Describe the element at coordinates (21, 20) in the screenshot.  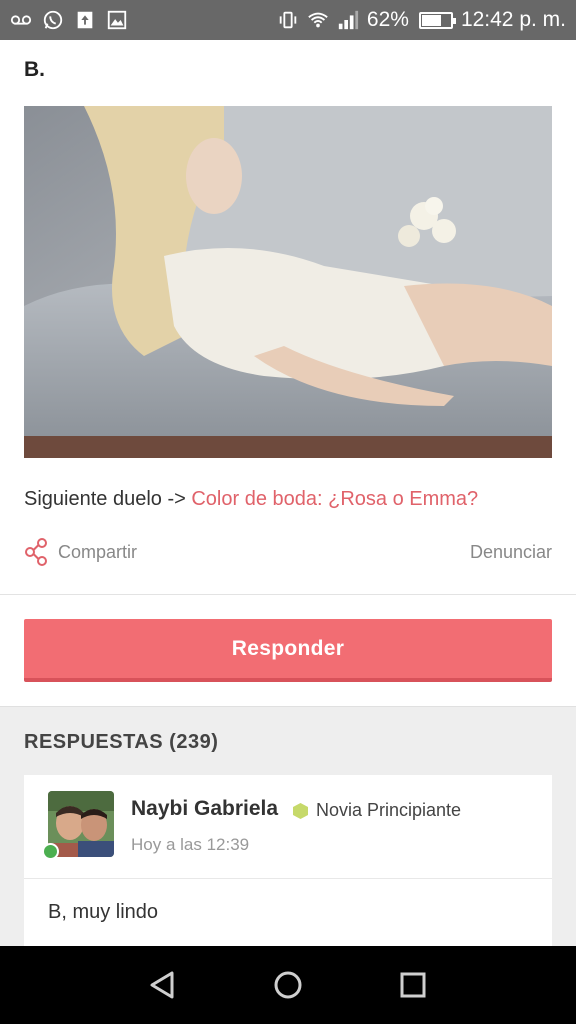
I see `voicemail-icon` at that location.